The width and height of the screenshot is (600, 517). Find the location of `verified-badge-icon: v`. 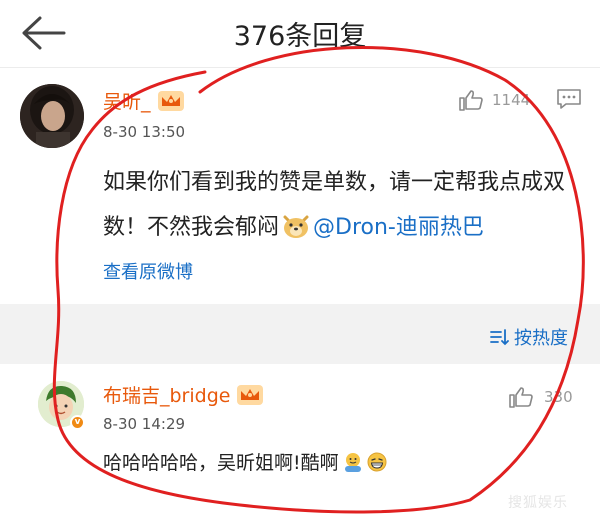

verified-badge-icon: v is located at coordinates (77, 422).